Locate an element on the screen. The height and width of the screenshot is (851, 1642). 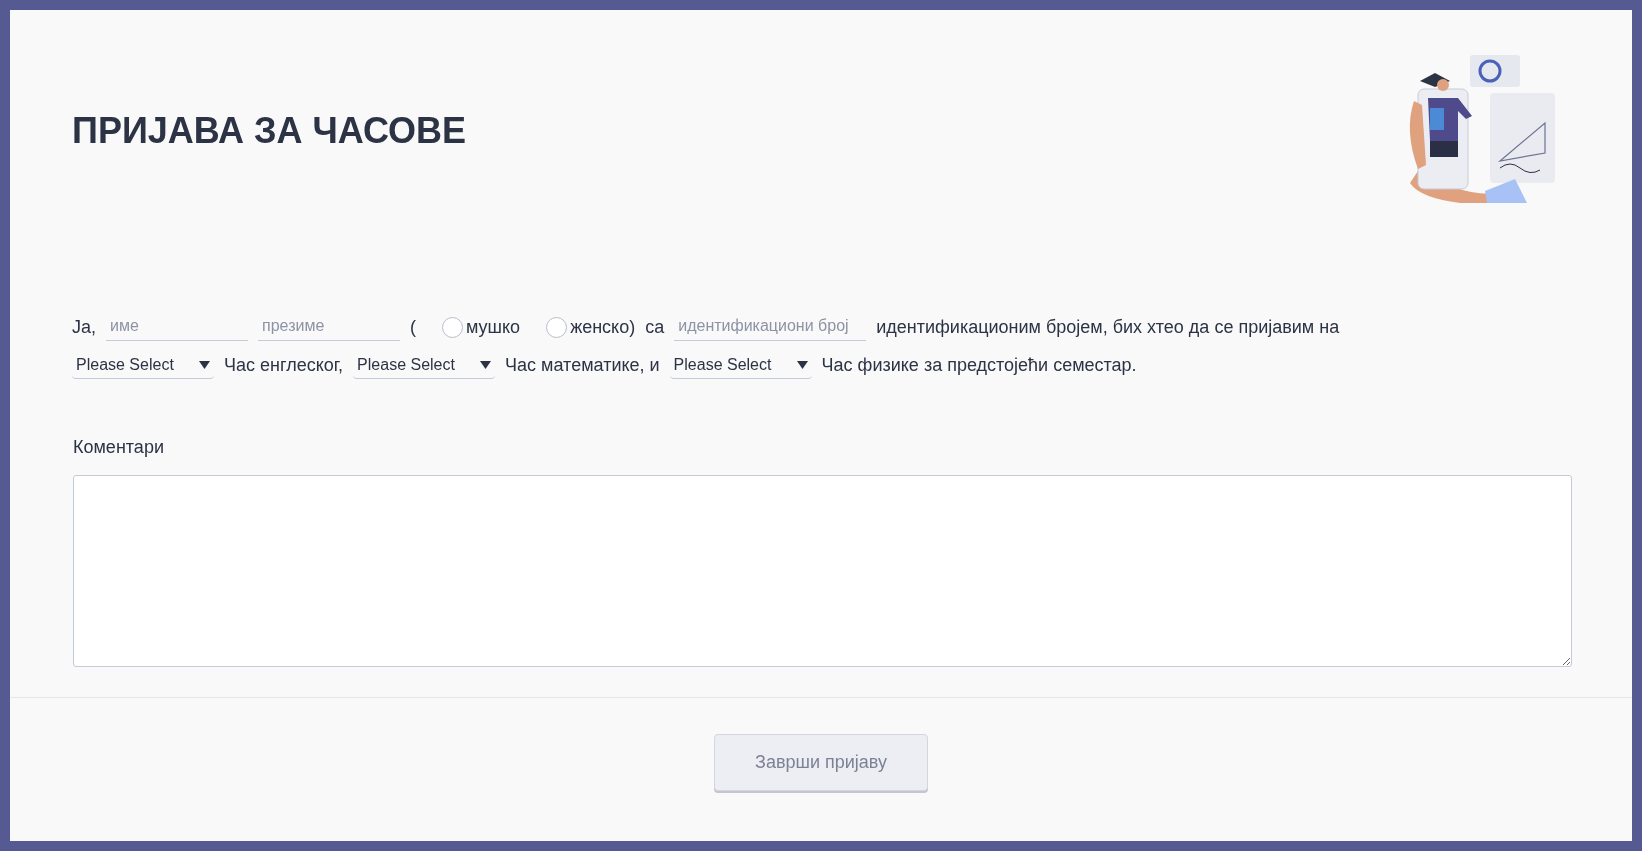
sentence-text: Ја, is located at coordinates (84, 327).